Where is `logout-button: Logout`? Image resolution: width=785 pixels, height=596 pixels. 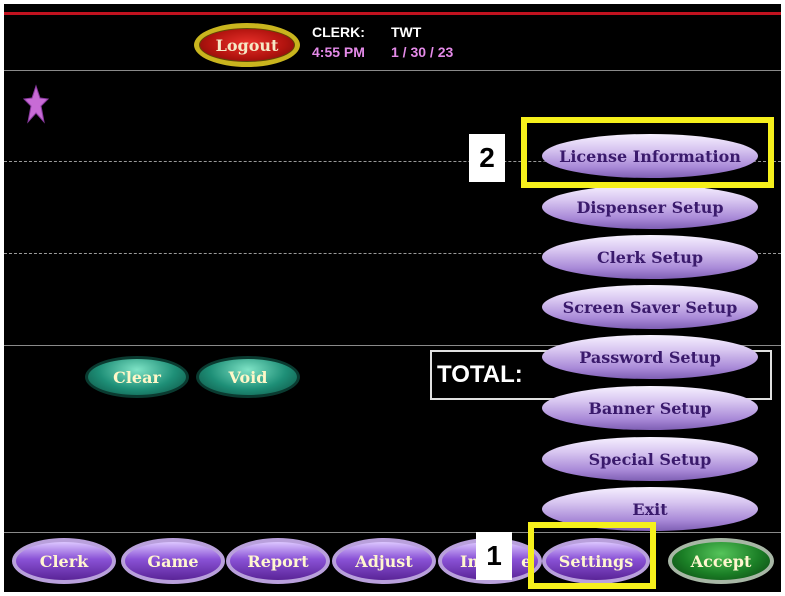 logout-button: Logout is located at coordinates (247, 45).